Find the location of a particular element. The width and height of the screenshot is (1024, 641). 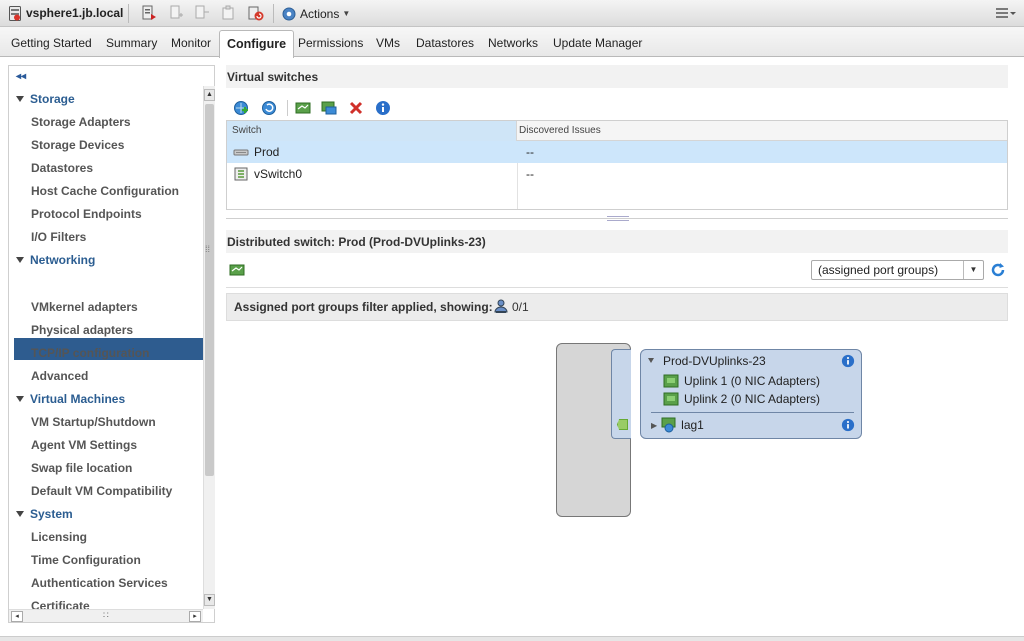

refresh-network-icon is located at coordinates (269, 108).